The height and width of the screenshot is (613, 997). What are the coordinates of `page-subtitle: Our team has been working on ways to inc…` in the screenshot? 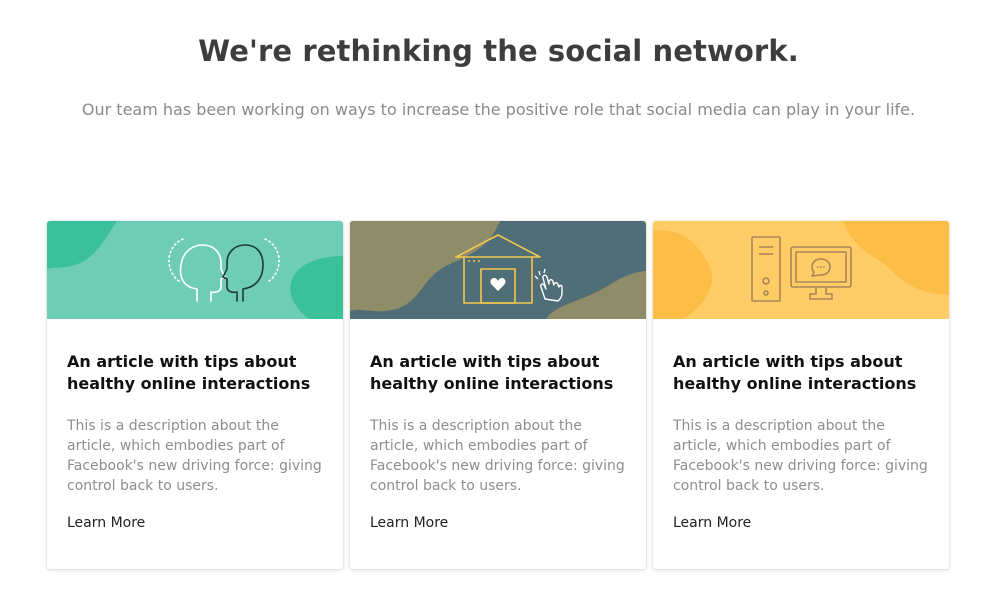 It's located at (498, 109).